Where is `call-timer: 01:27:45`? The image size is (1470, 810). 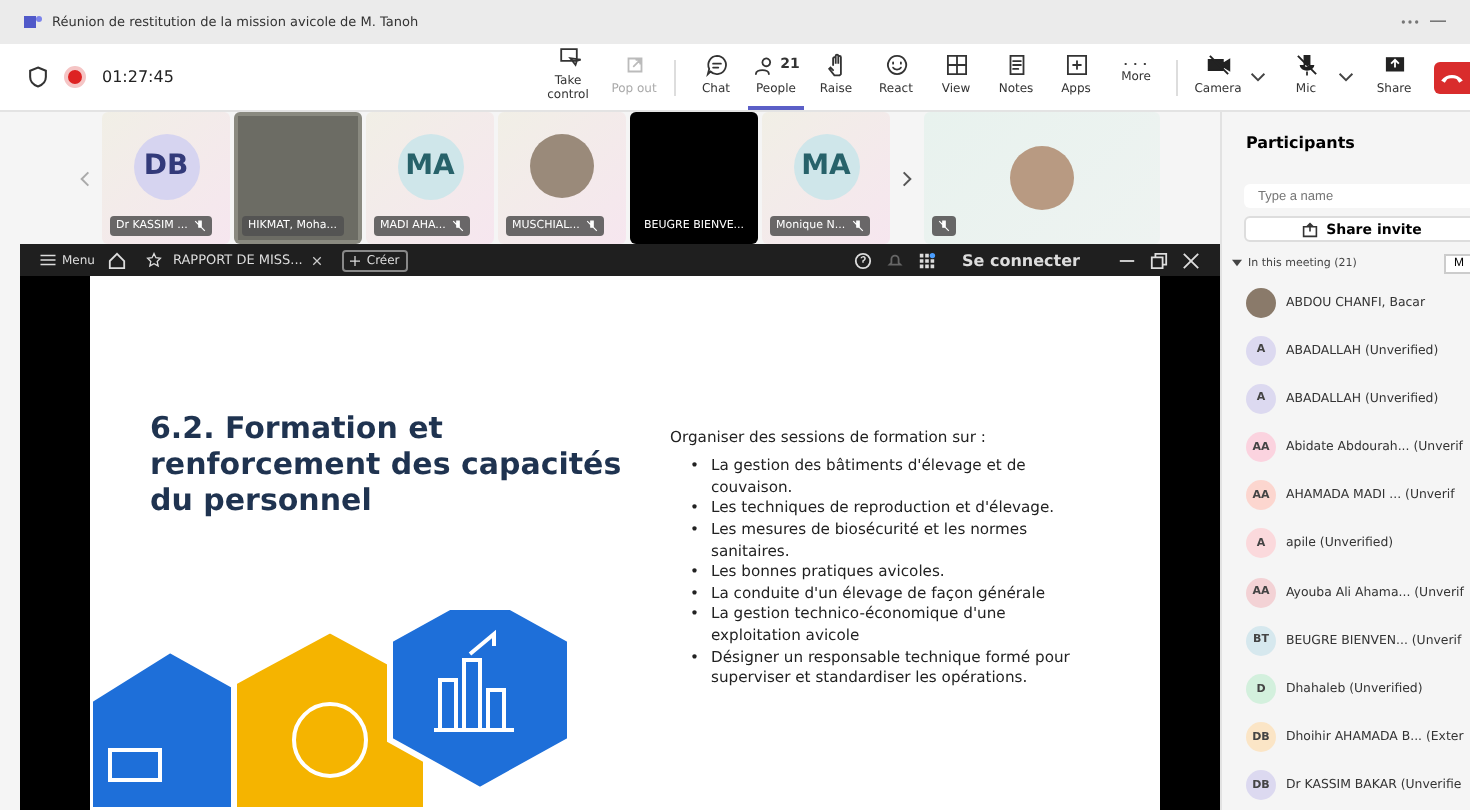 call-timer: 01:27:45 is located at coordinates (138, 77).